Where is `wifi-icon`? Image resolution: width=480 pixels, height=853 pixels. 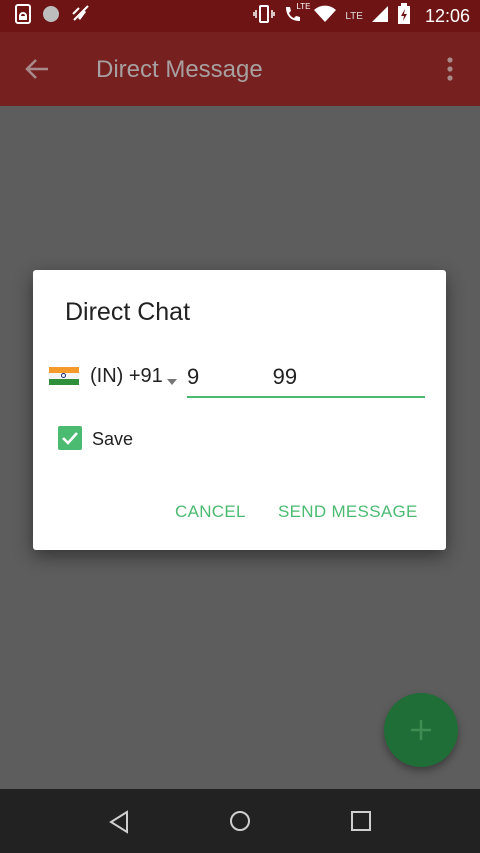
wifi-icon is located at coordinates (325, 16).